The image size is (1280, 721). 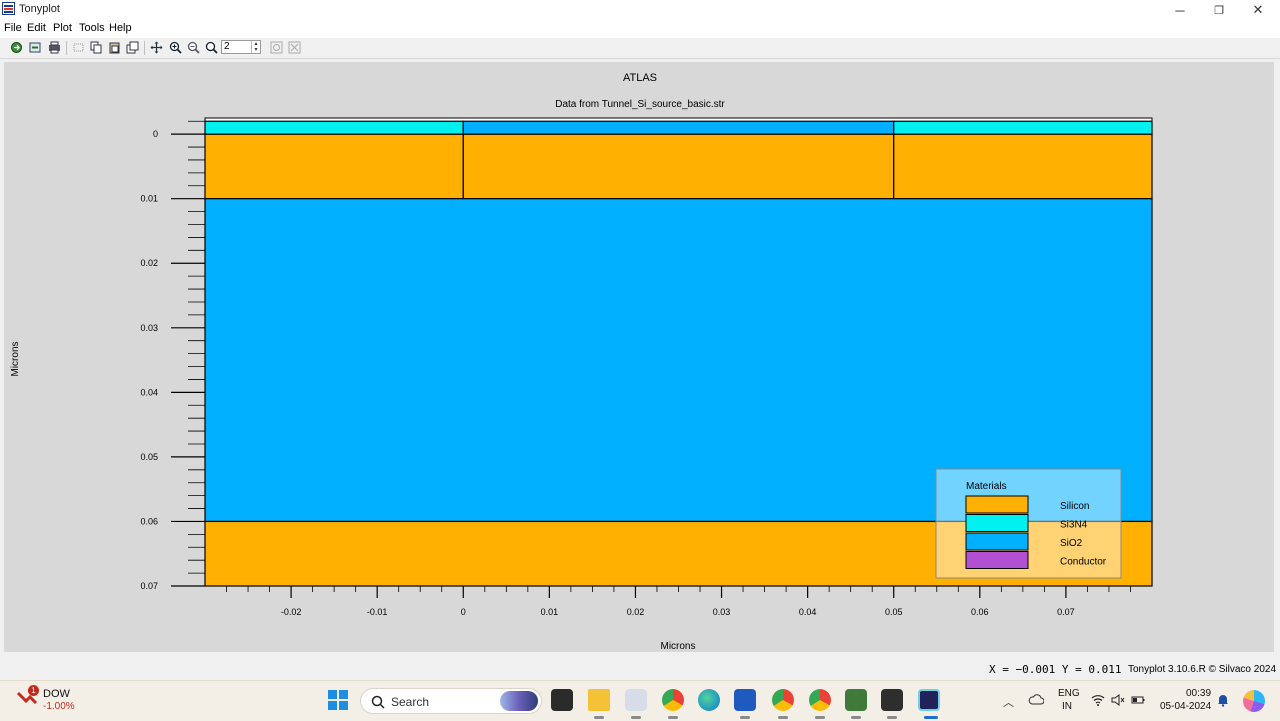 I want to click on close-button: ✕, so click(x=1258, y=10).